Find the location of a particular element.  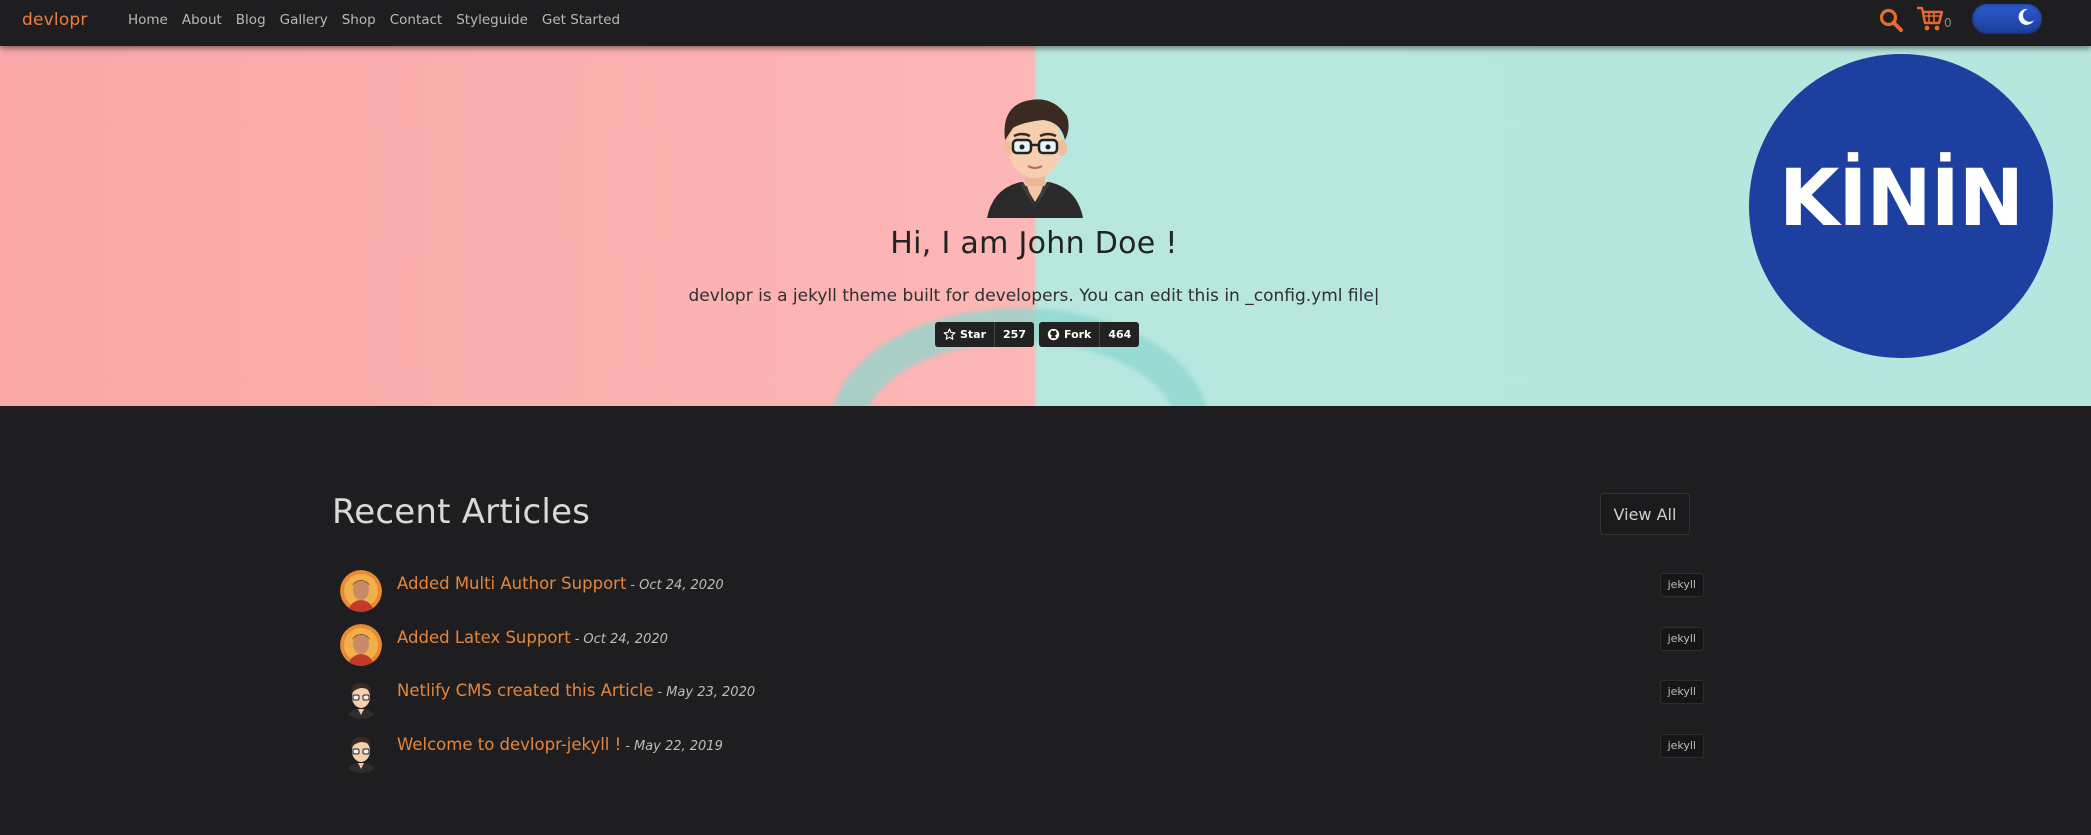

fork-count: 464 is located at coordinates (1119, 334).